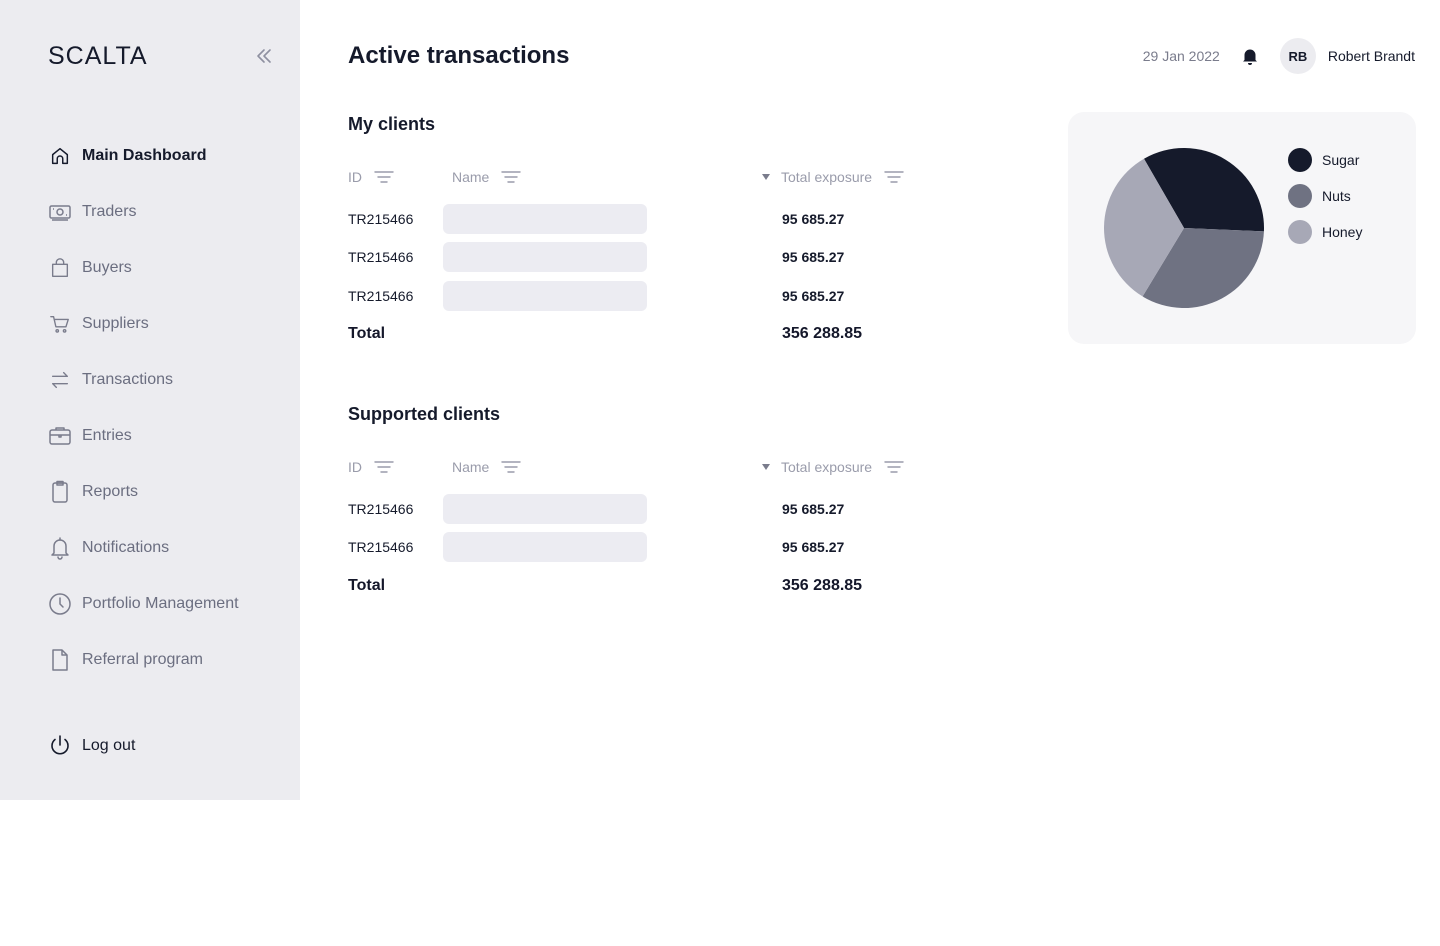  I want to click on legend-label: Nuts, so click(1336, 196).